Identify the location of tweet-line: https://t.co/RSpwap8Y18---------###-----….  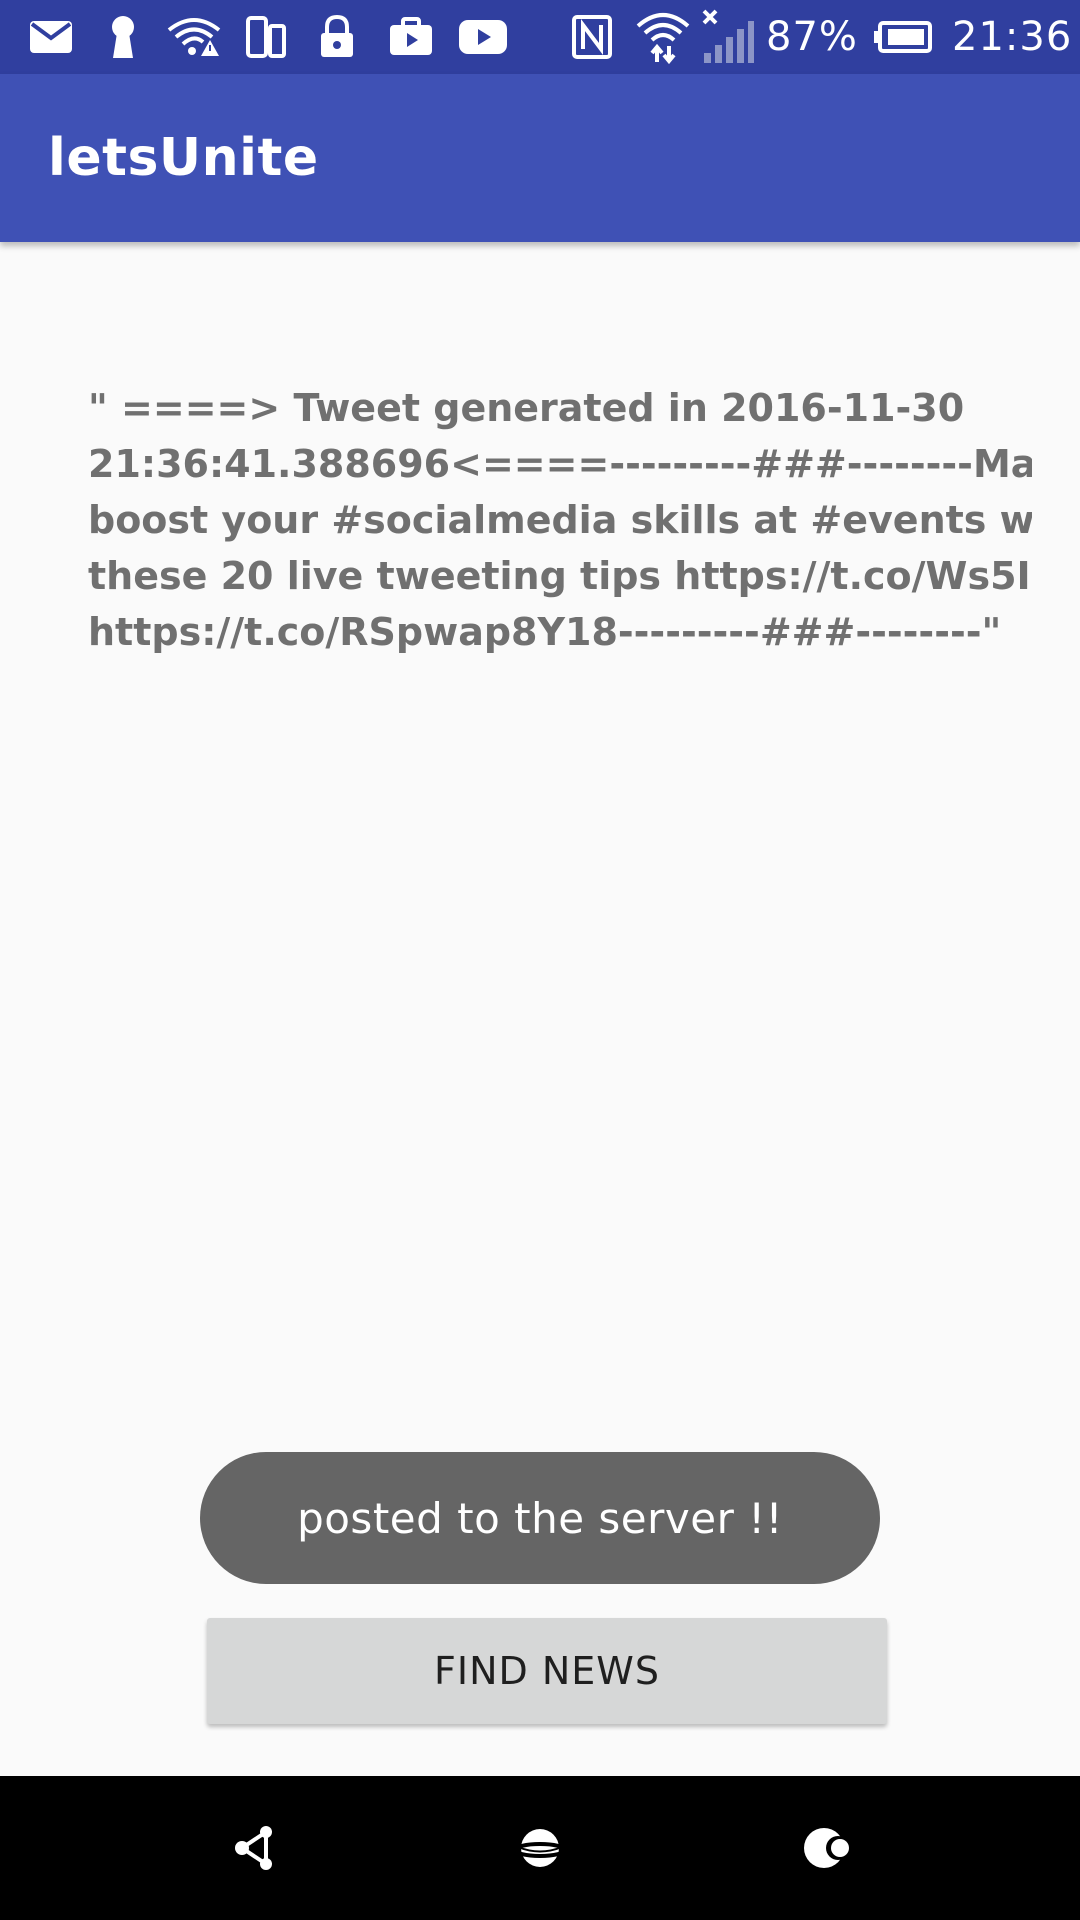
(545, 632).